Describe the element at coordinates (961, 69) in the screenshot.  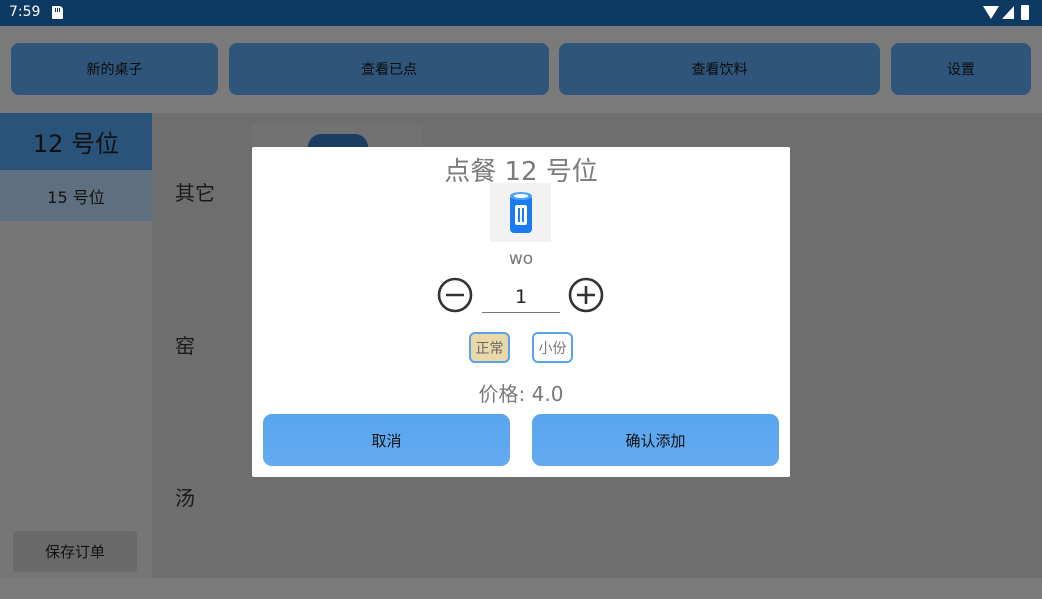
I see `settings-button: 设置` at that location.